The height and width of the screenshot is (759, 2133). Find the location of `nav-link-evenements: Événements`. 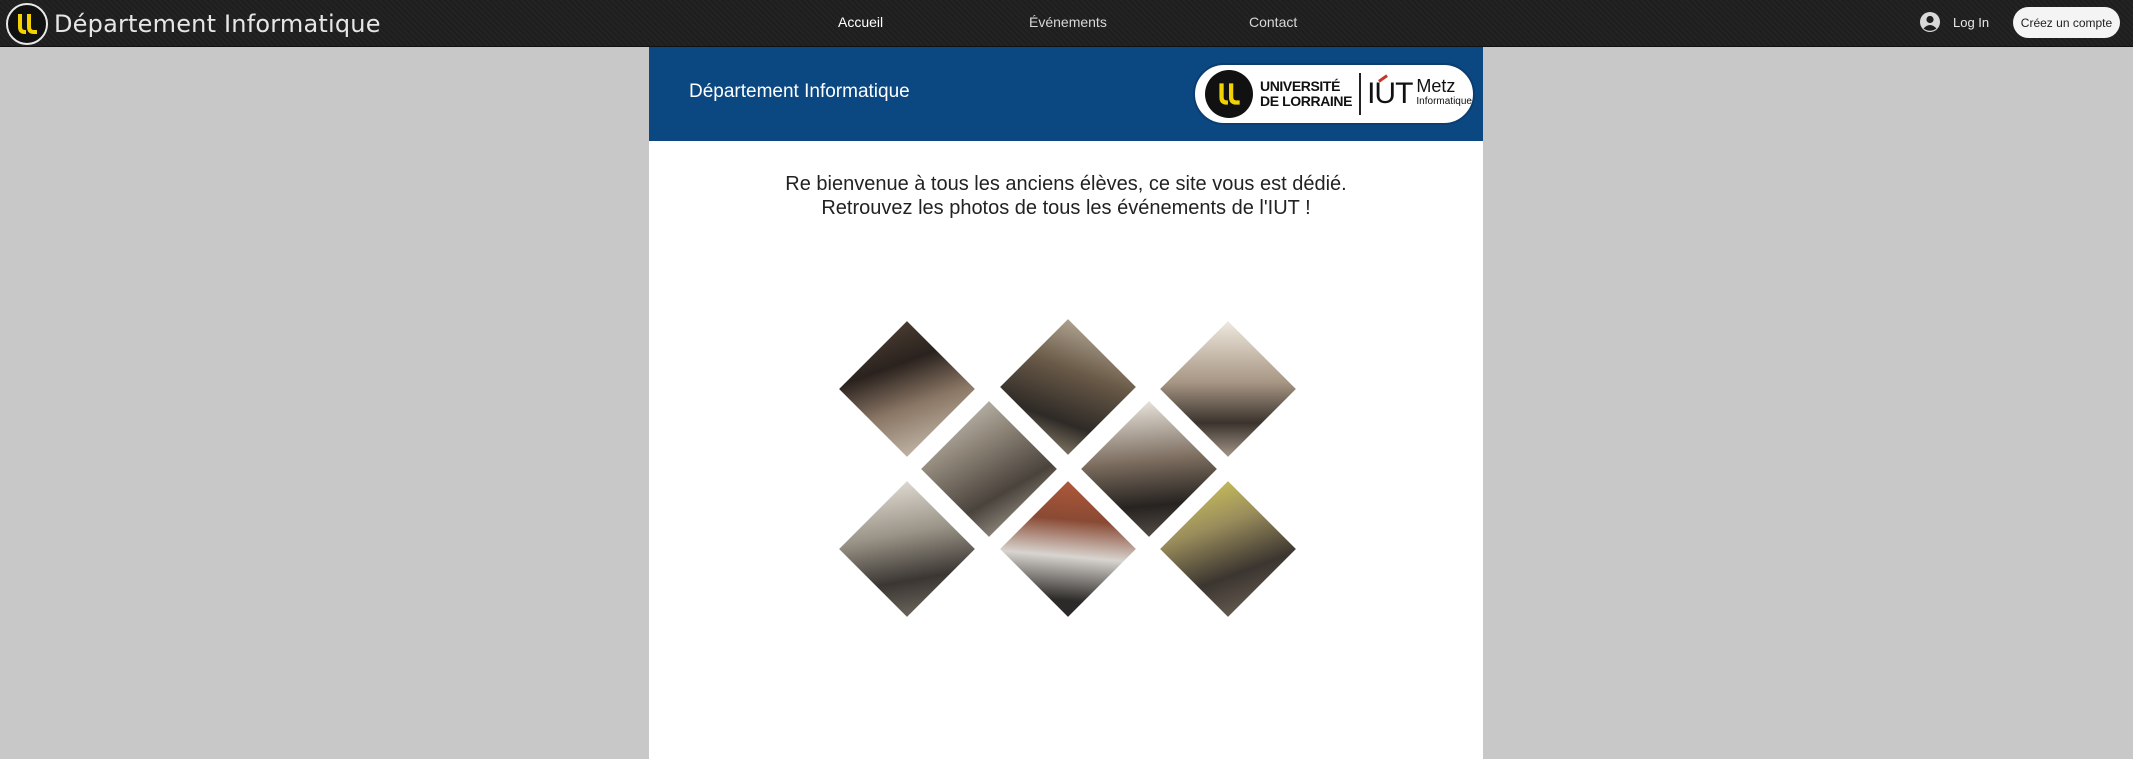

nav-link-evenements: Événements is located at coordinates (1068, 22).